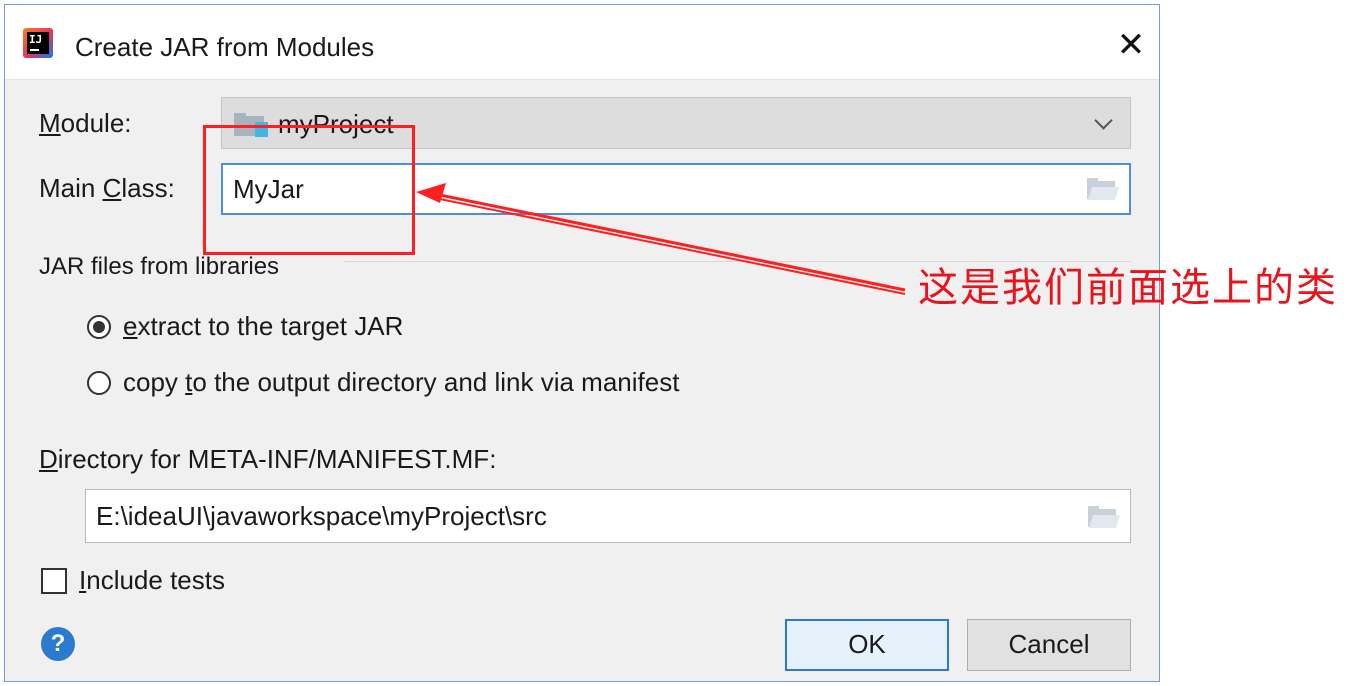  Describe the element at coordinates (1128, 288) in the screenshot. I see `annotation-text: 这是我们前面选上的类` at that location.